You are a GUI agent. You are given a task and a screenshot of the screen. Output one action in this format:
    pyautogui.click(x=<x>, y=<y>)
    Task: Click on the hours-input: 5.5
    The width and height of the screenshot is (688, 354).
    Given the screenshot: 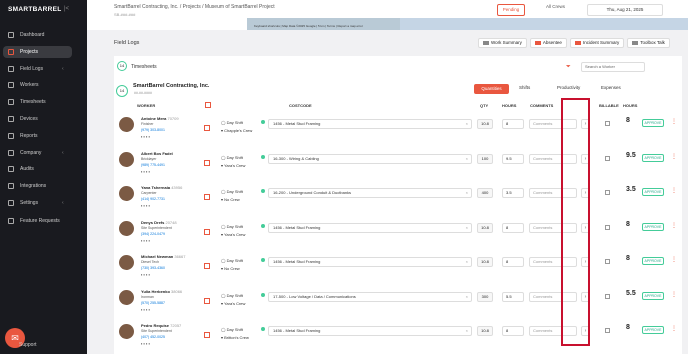 What is the action you would take?
    pyautogui.click(x=513, y=296)
    